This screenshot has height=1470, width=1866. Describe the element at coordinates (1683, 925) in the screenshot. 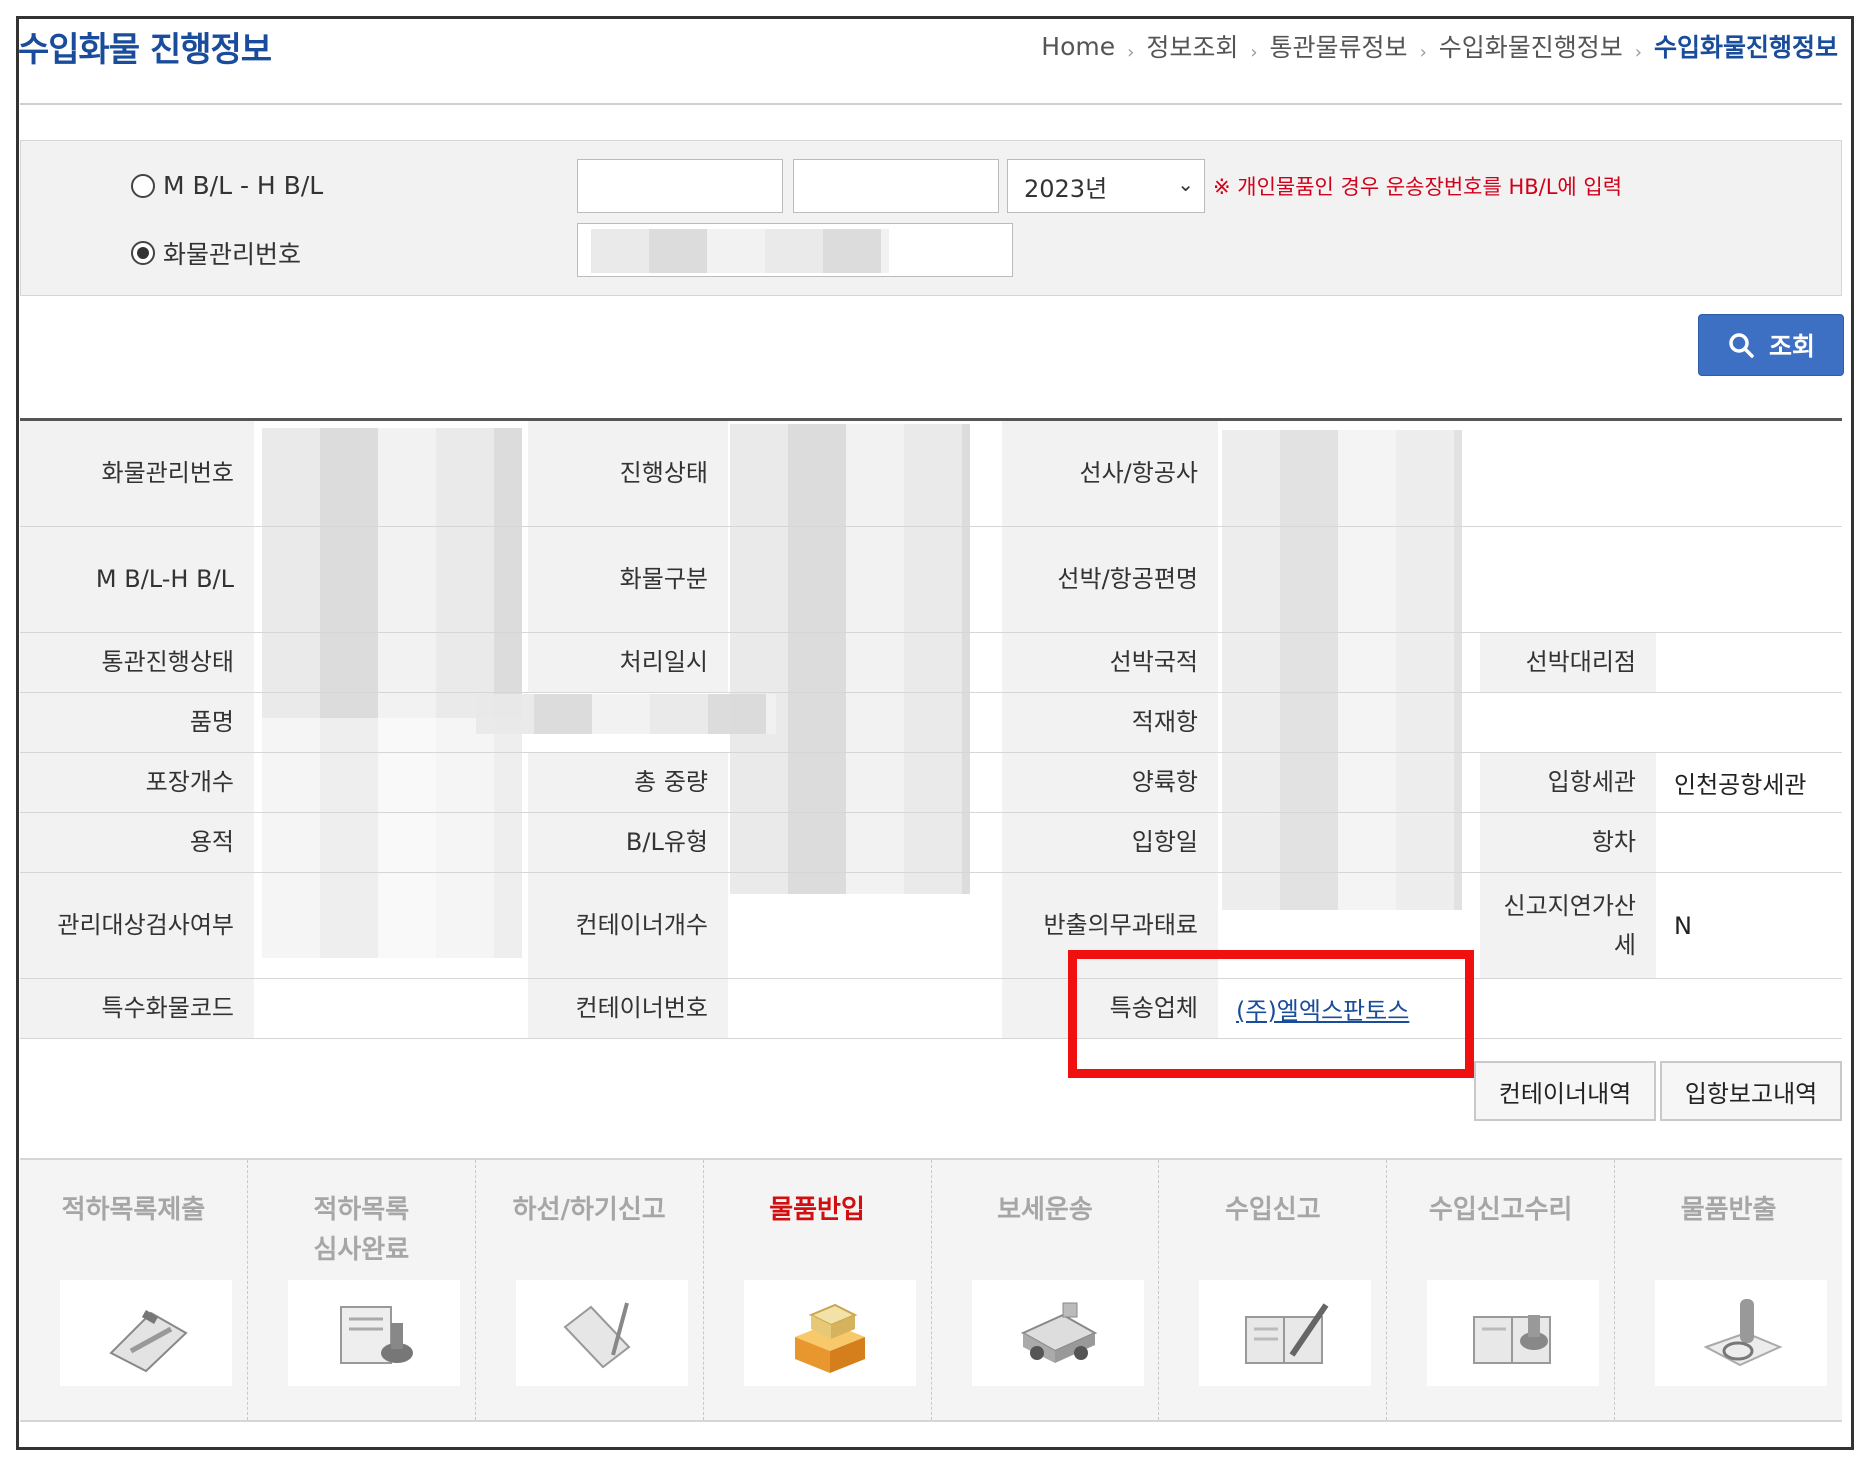

I see `value-late-report-tax: N` at that location.